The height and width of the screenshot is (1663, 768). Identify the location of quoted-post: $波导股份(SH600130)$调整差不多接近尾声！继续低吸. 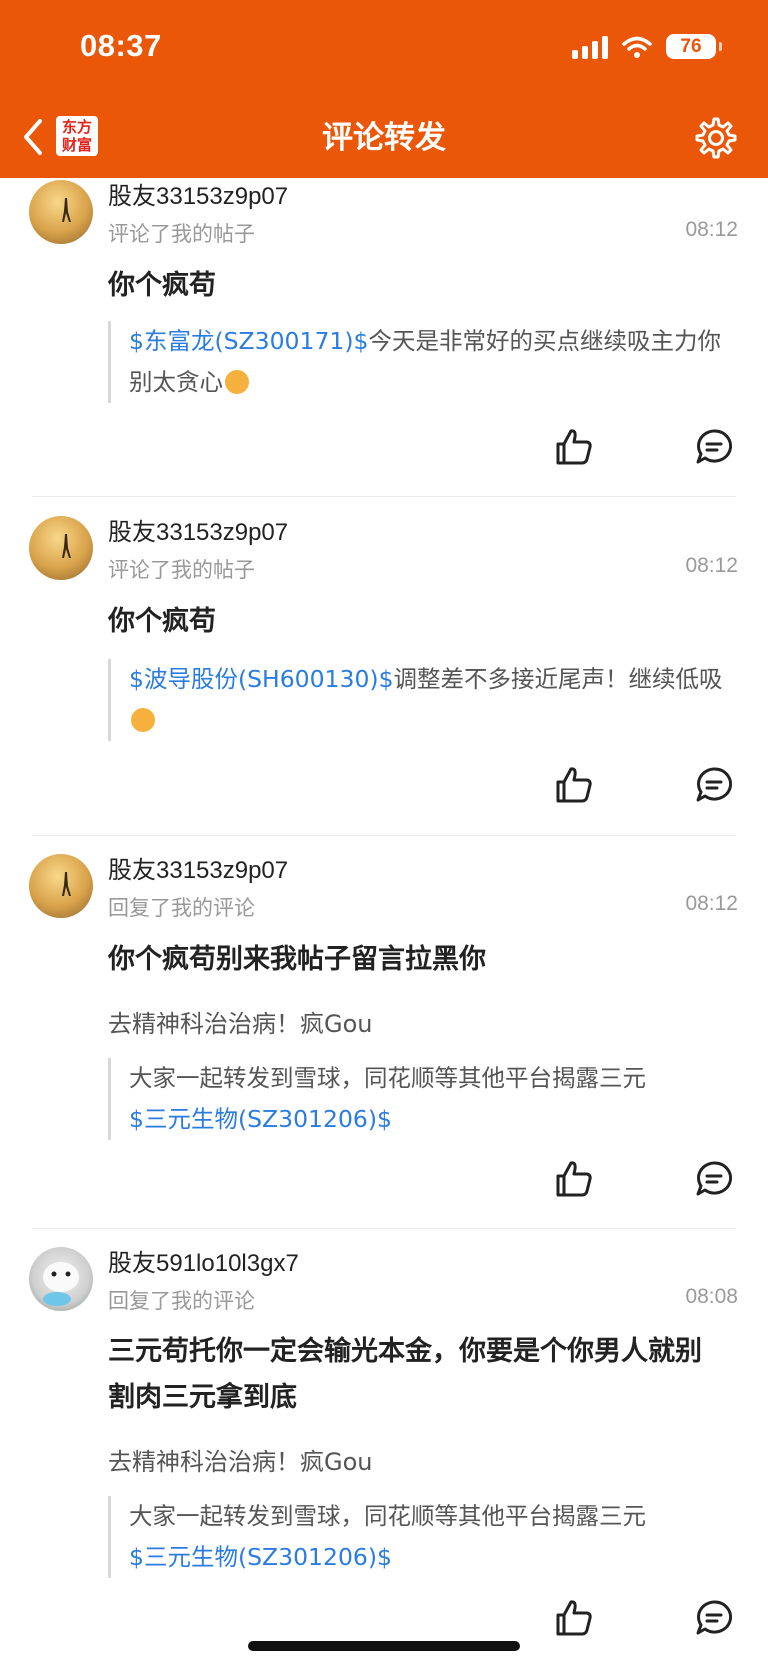
(421, 700).